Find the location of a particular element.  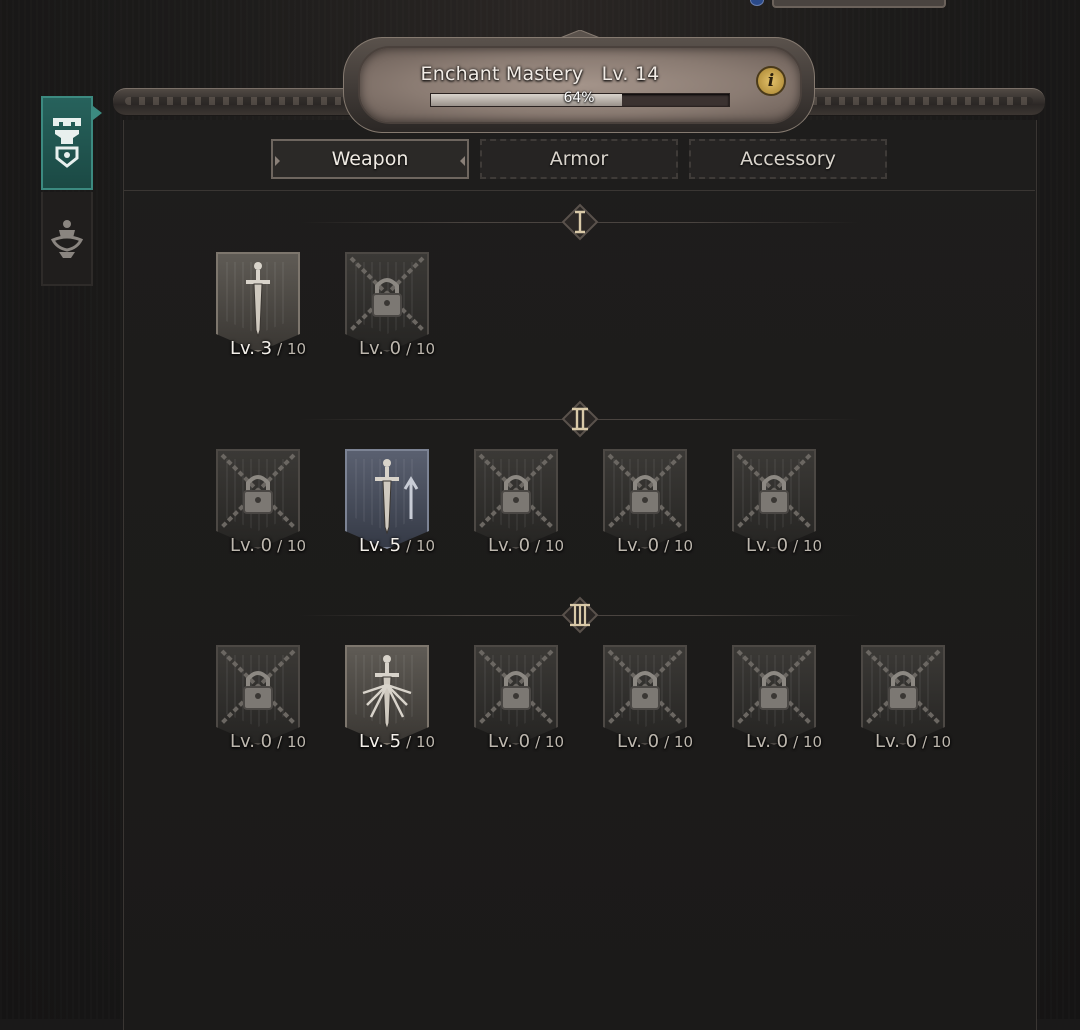

mastery-level: Lv. 14 is located at coordinates (630, 74).